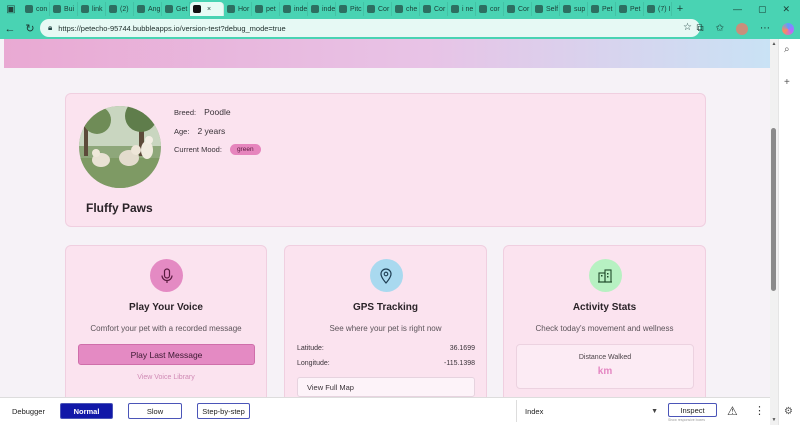  I want to click on refresh-icon: ↻, so click(30, 28).